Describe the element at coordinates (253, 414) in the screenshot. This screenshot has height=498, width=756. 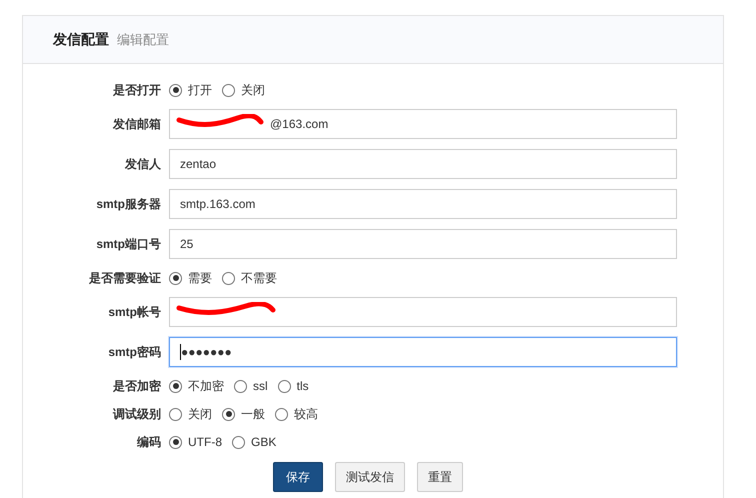
I see `radio-label: 一般` at that location.